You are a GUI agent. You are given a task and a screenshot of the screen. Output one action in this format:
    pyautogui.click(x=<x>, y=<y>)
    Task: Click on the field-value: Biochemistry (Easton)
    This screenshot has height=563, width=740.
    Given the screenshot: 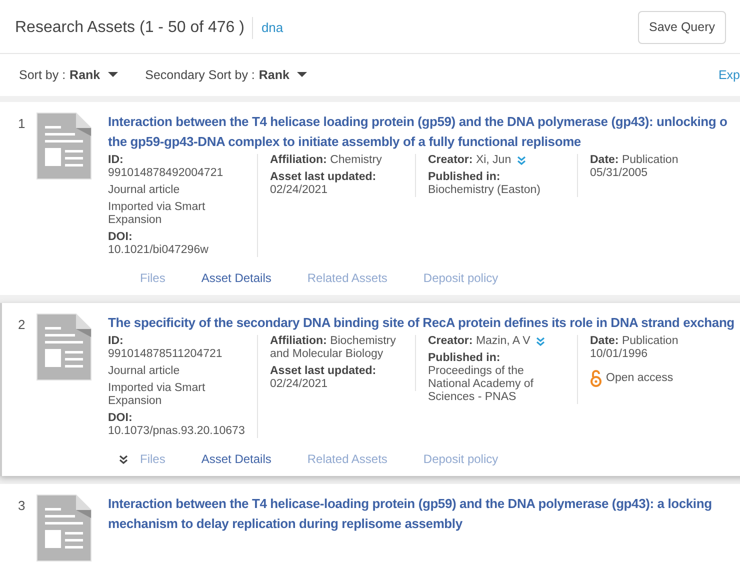 What is the action you would take?
    pyautogui.click(x=485, y=190)
    